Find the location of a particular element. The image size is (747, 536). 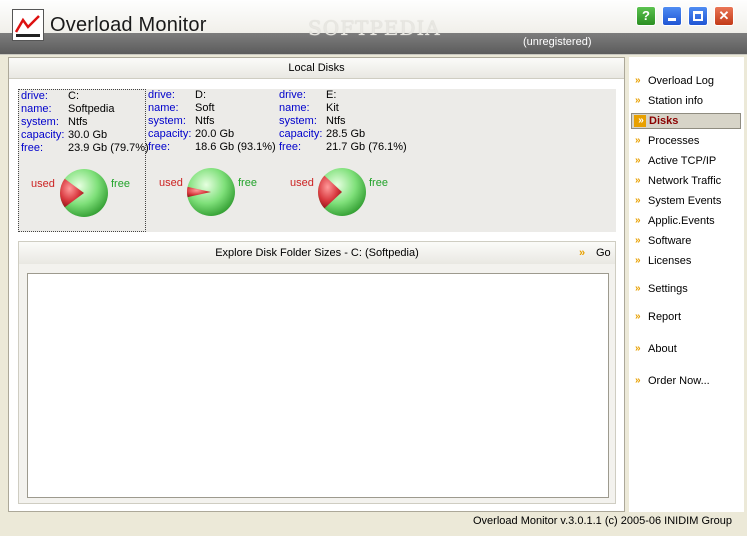

help-button: ? is located at coordinates (646, 16).